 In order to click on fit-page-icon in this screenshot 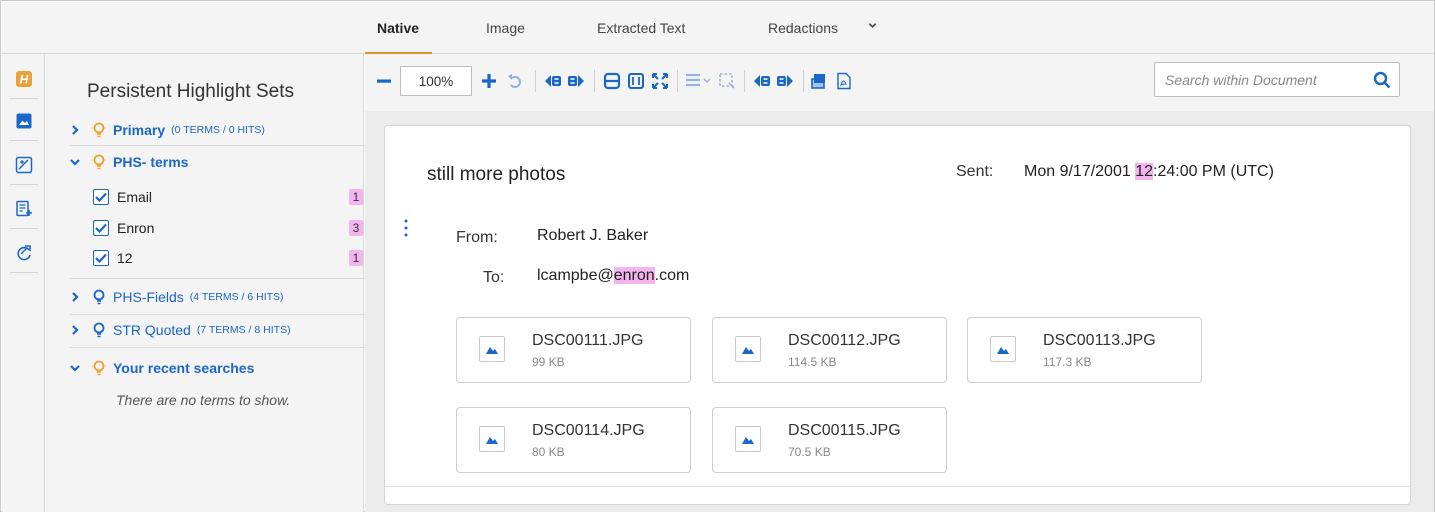, I will do `click(636, 81)`.